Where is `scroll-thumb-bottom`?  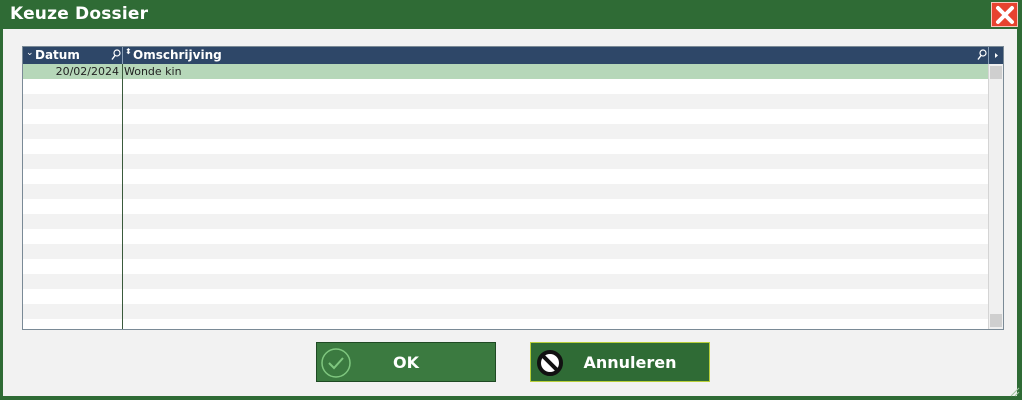 scroll-thumb-bottom is located at coordinates (996, 320).